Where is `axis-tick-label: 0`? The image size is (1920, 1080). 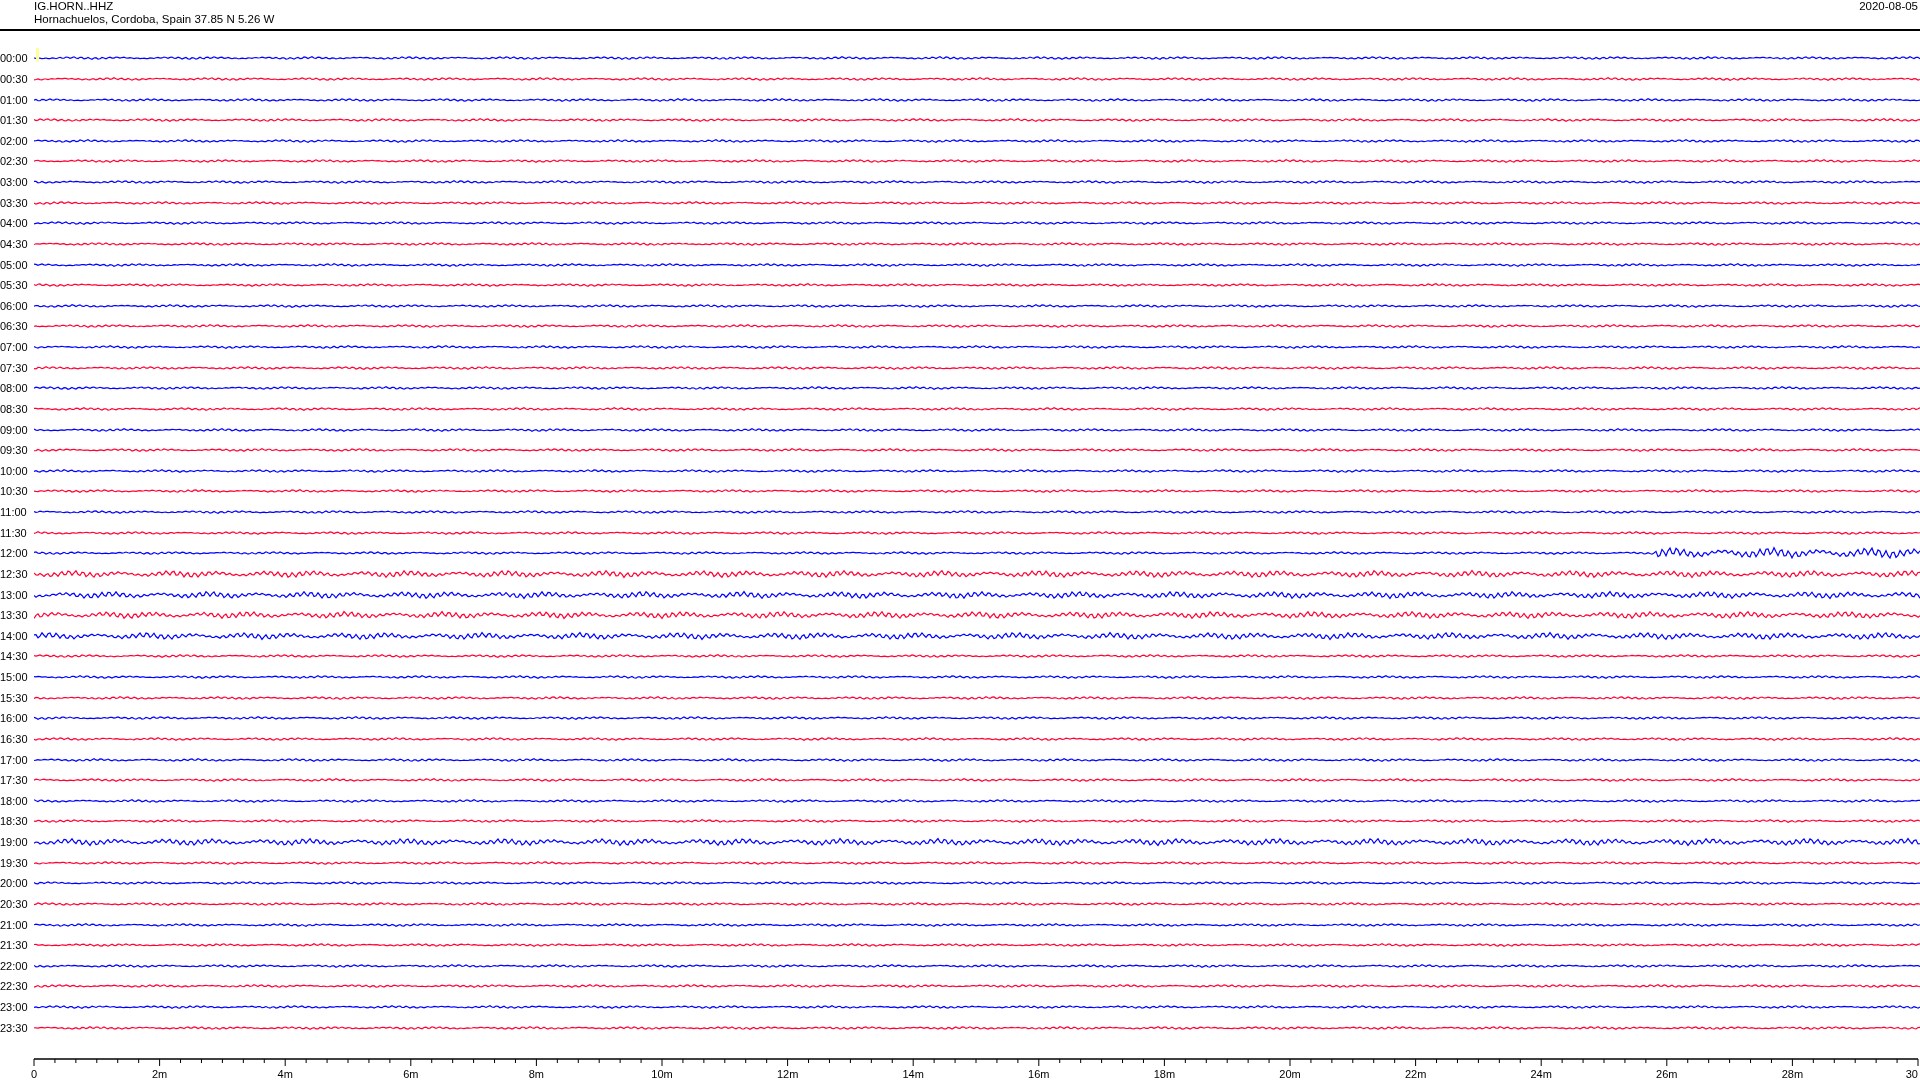 axis-tick-label: 0 is located at coordinates (34, 1074).